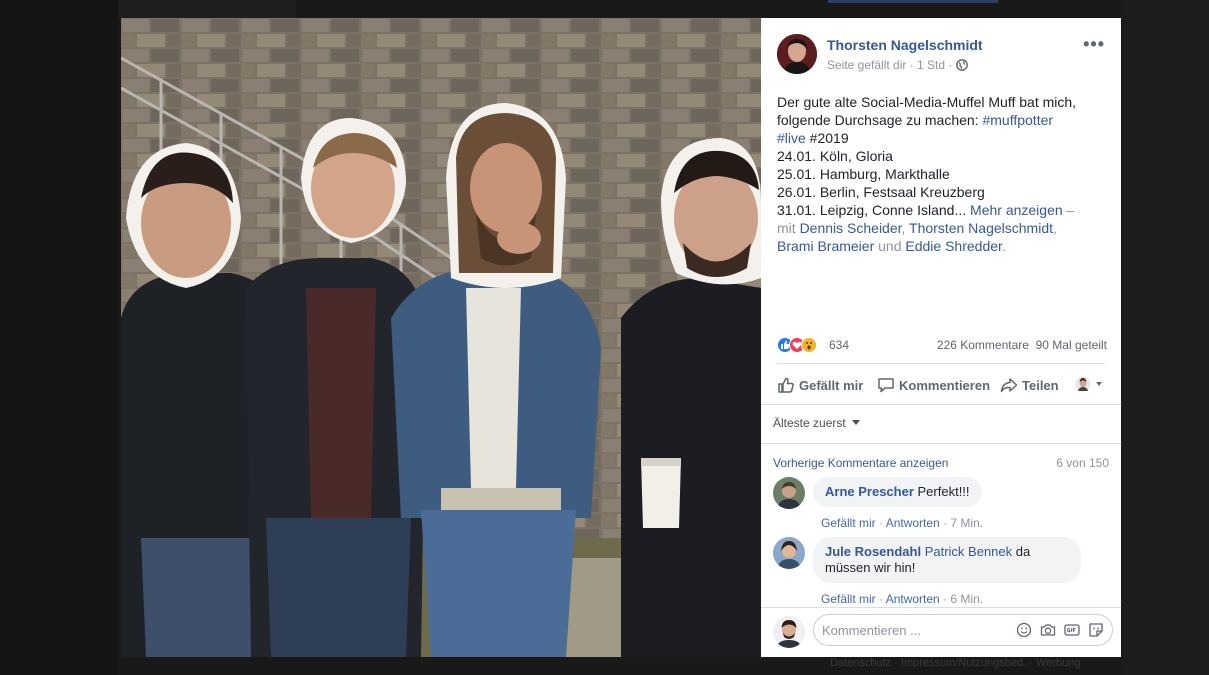 This screenshot has width=1209, height=675. What do you see at coordinates (968, 551) in the screenshot?
I see `comment-tag: Patrick Bennek` at bounding box center [968, 551].